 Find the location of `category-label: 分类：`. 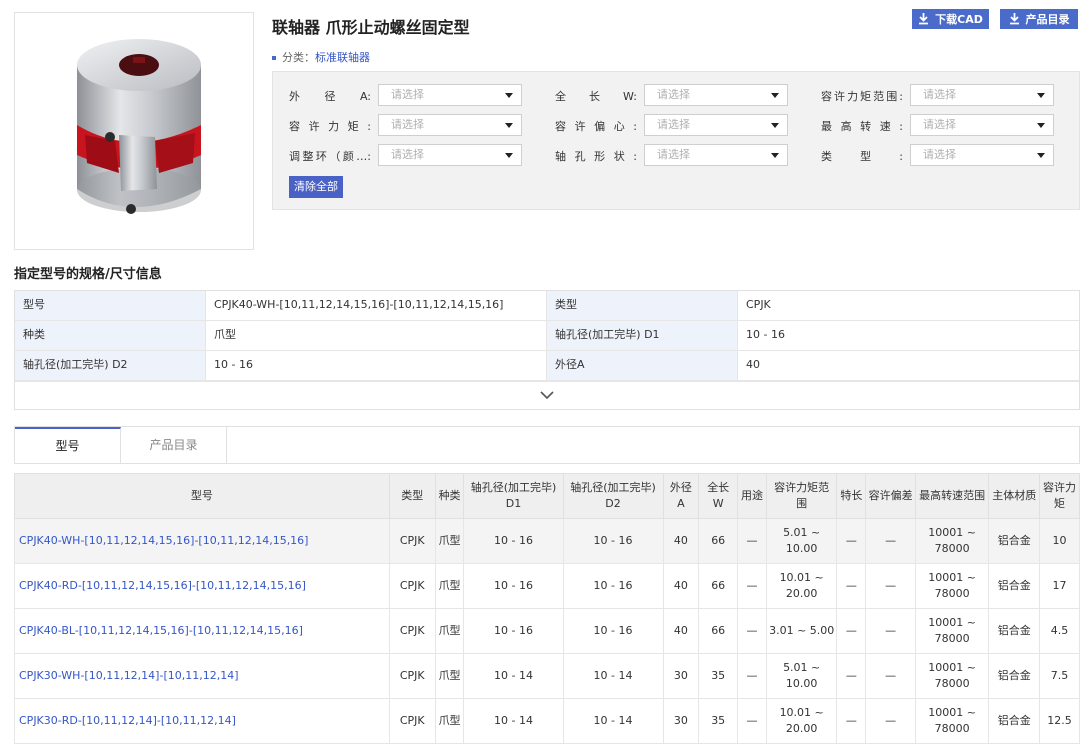

category-label: 分类： is located at coordinates (298, 57).